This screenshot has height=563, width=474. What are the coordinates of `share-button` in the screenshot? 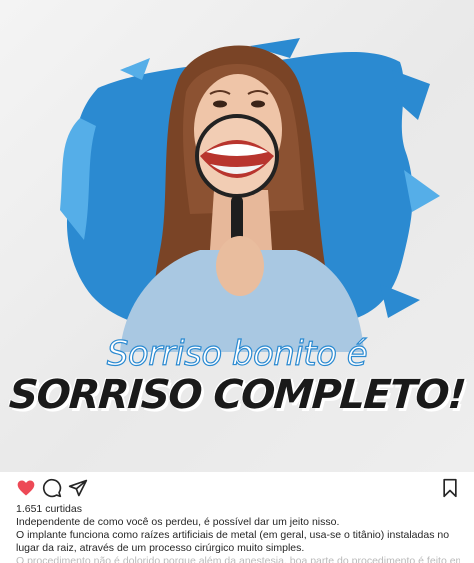 It's located at (78, 488).